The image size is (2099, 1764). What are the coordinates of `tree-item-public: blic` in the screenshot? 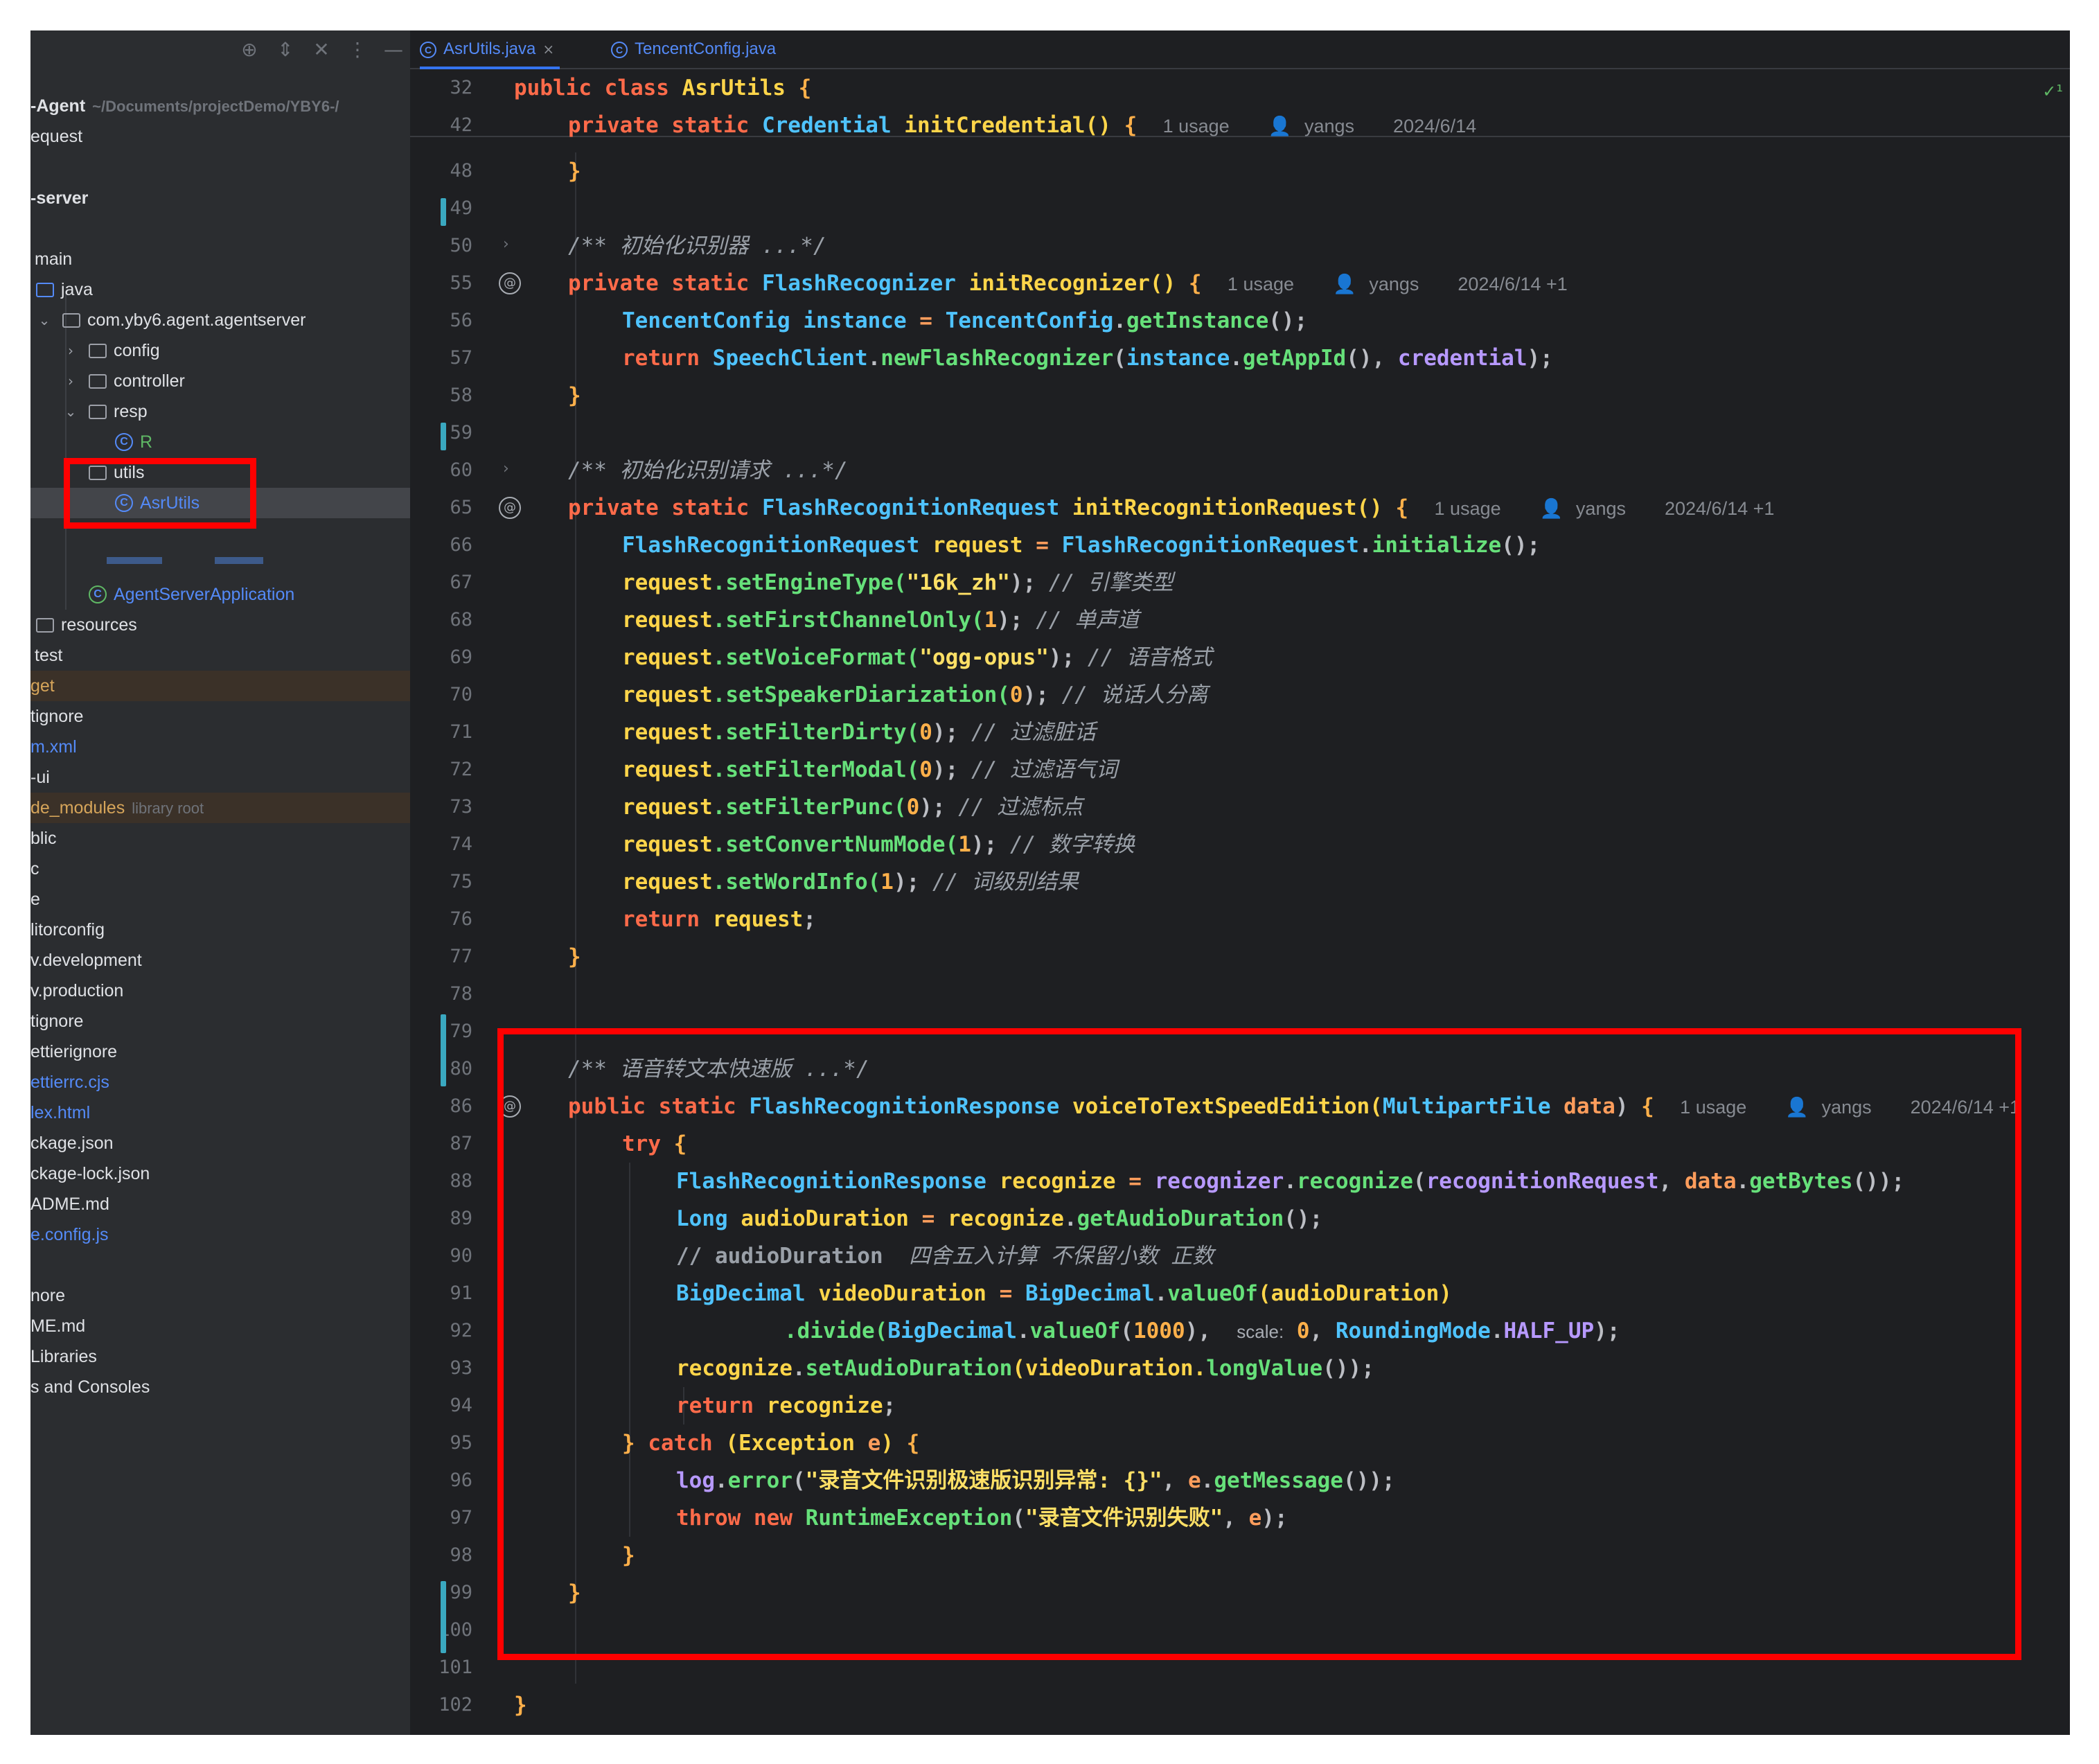 It's located at (220, 838).